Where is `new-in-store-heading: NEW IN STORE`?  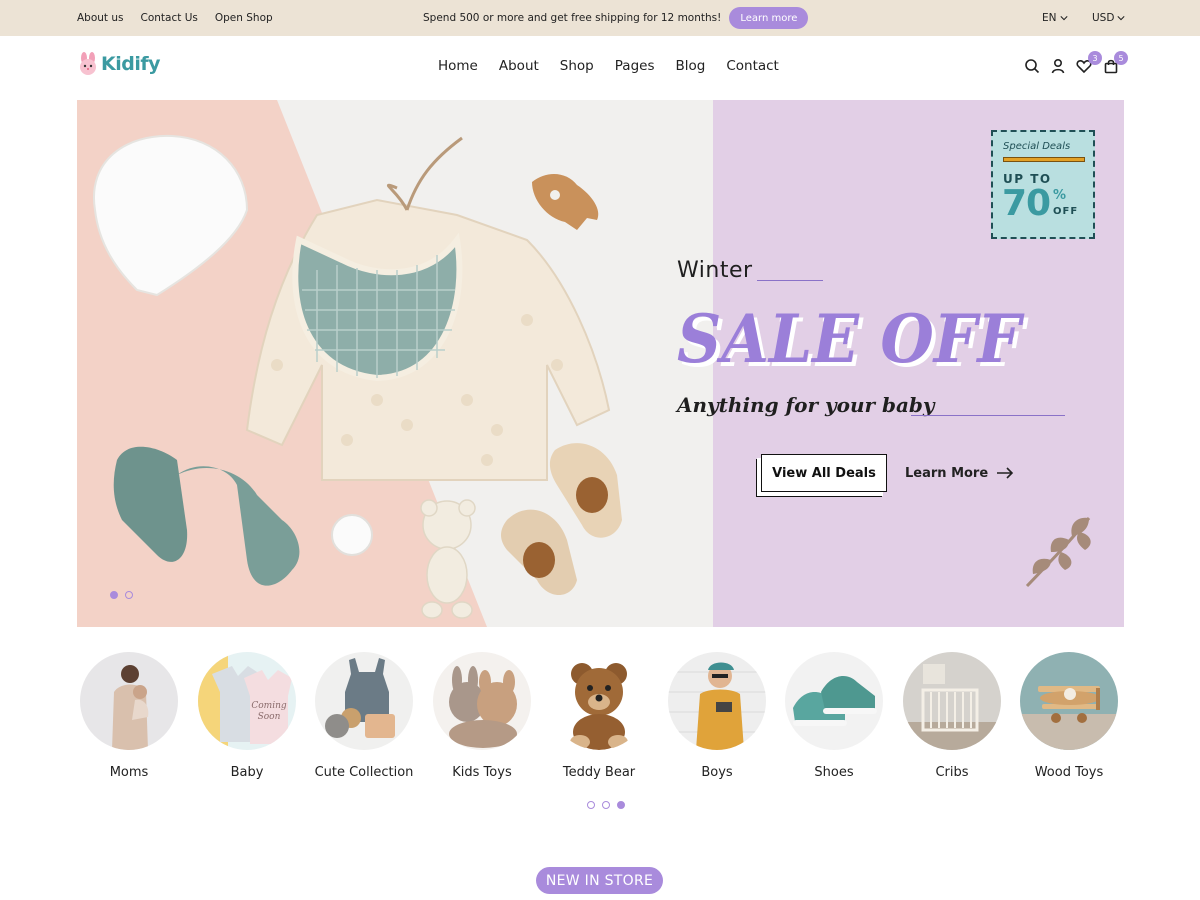 new-in-store-heading: NEW IN STORE is located at coordinates (599, 880).